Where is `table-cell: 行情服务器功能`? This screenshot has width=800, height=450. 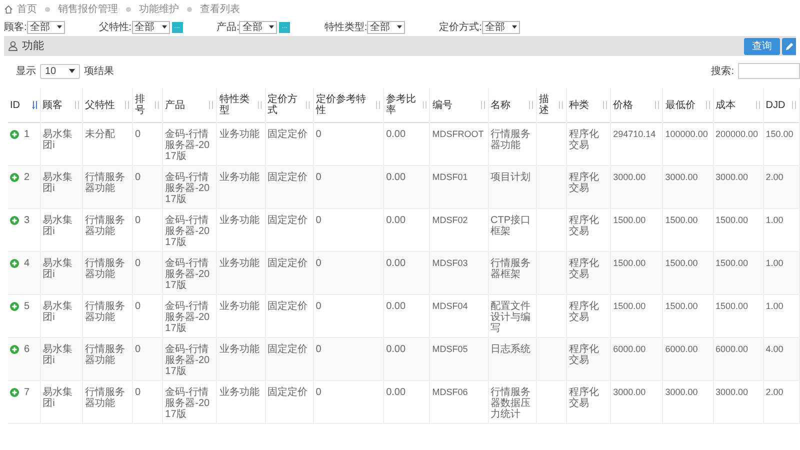 table-cell: 行情服务器功能 is located at coordinates (107, 402).